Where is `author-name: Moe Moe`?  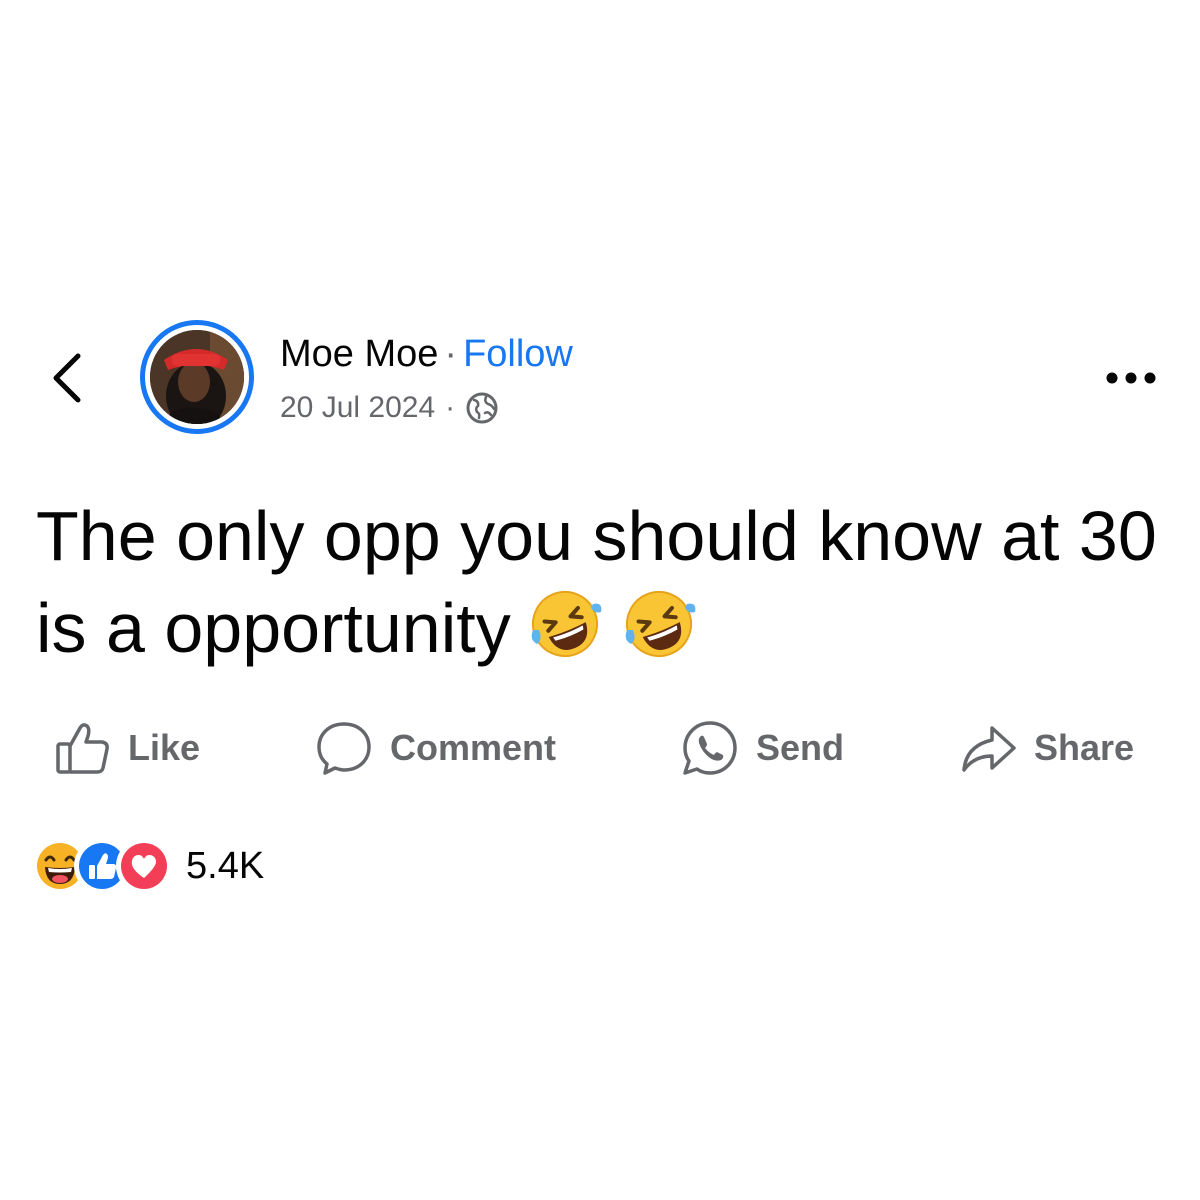
author-name: Moe Moe is located at coordinates (359, 354).